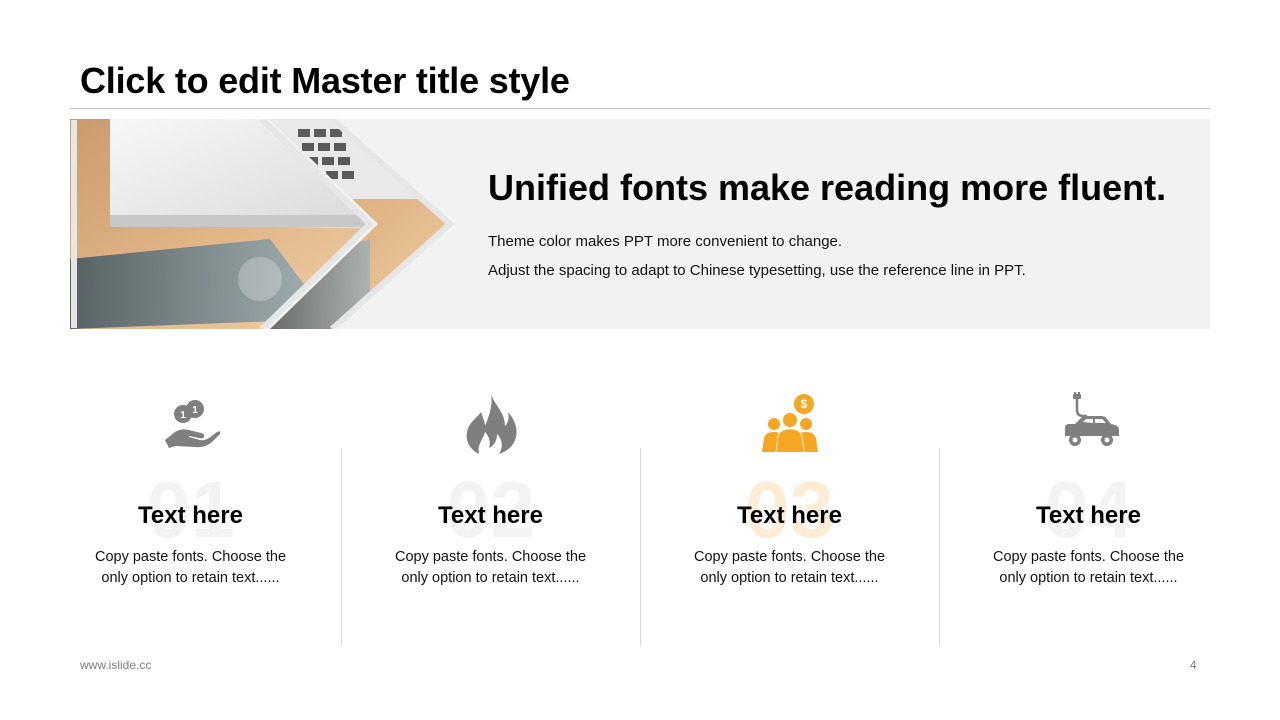 Image resolution: width=1280 pixels, height=720 pixels. Describe the element at coordinates (1091, 419) in the screenshot. I see `electric-car-icon` at that location.